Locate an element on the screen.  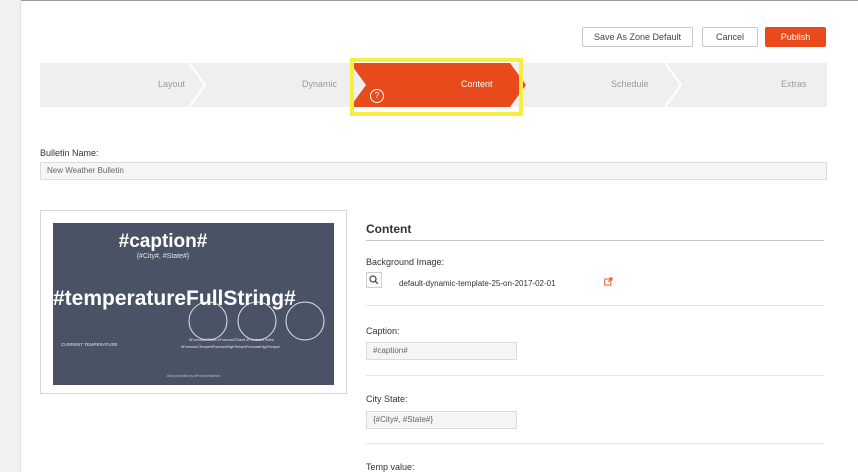
temp-value-label: Temp value: is located at coordinates (390, 467).